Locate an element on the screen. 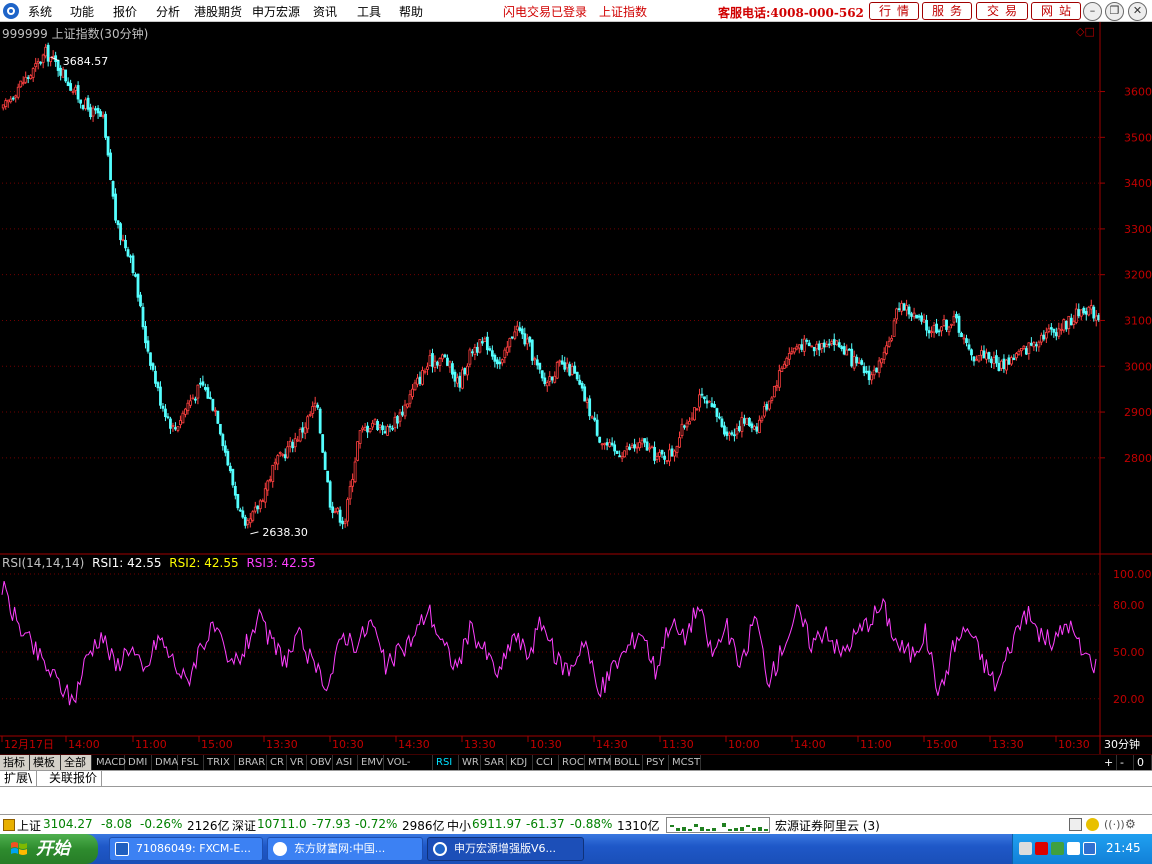 The height and width of the screenshot is (864, 1152). menu-function: 功能 is located at coordinates (82, 11).